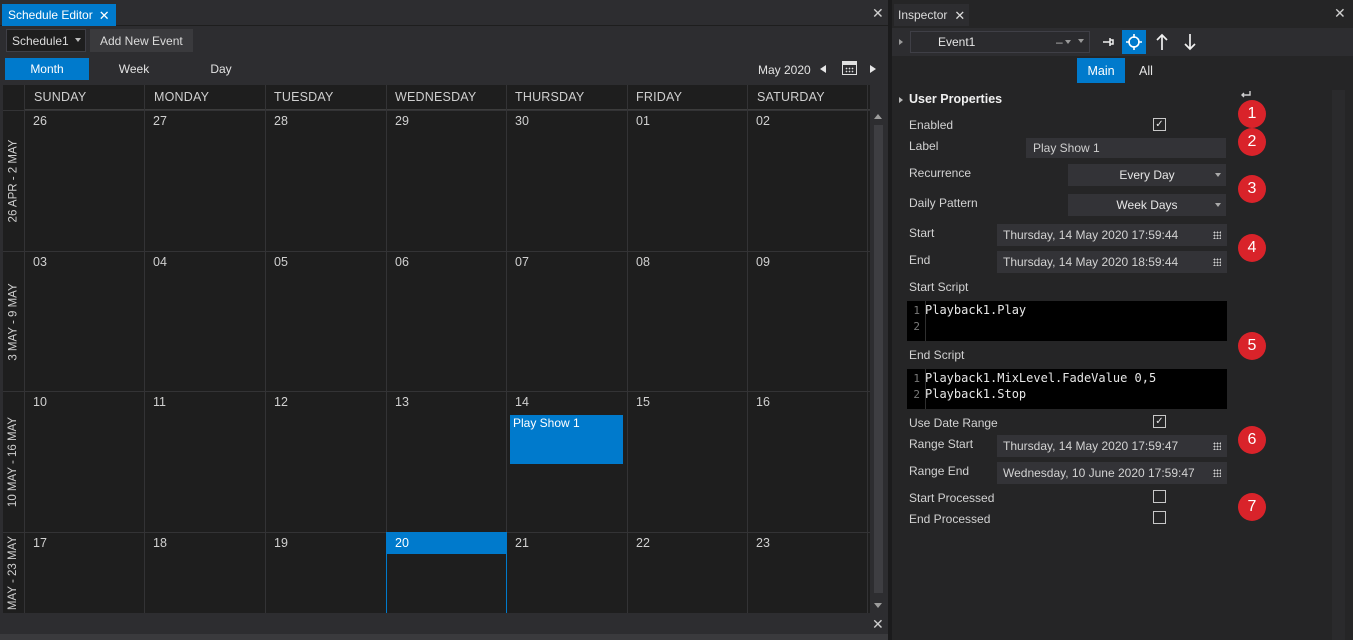 The width and height of the screenshot is (1353, 640). What do you see at coordinates (1252, 440) in the screenshot?
I see `annotation-badge: 6` at bounding box center [1252, 440].